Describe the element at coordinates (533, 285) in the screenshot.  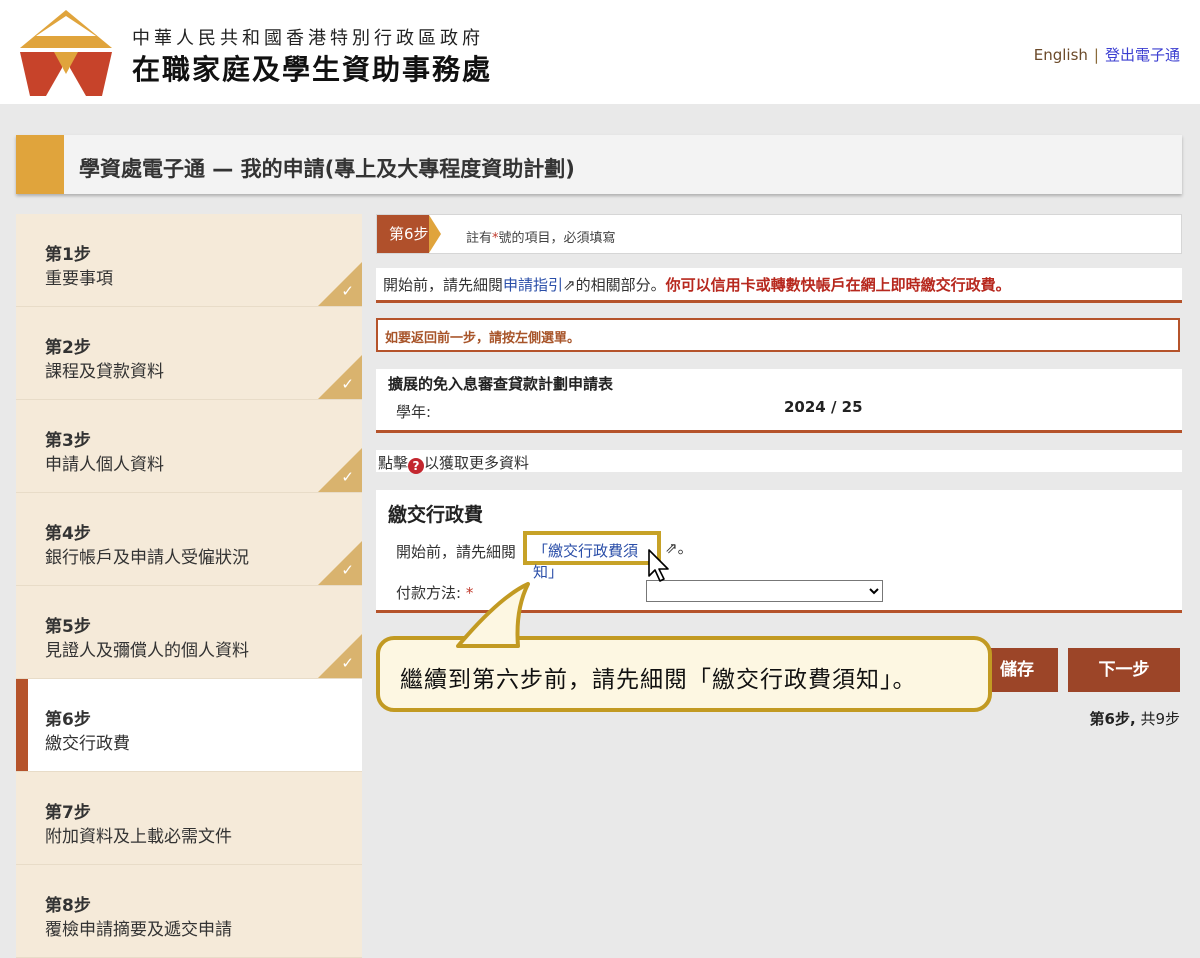
I see `guide-link: 申請指引` at that location.